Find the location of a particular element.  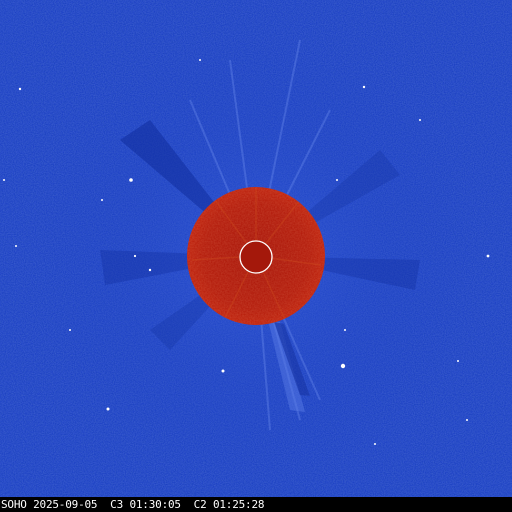

caption-text: SOHO 2025-09-05 C3 01:30:05 C2 01:25:28 is located at coordinates (133, 504).